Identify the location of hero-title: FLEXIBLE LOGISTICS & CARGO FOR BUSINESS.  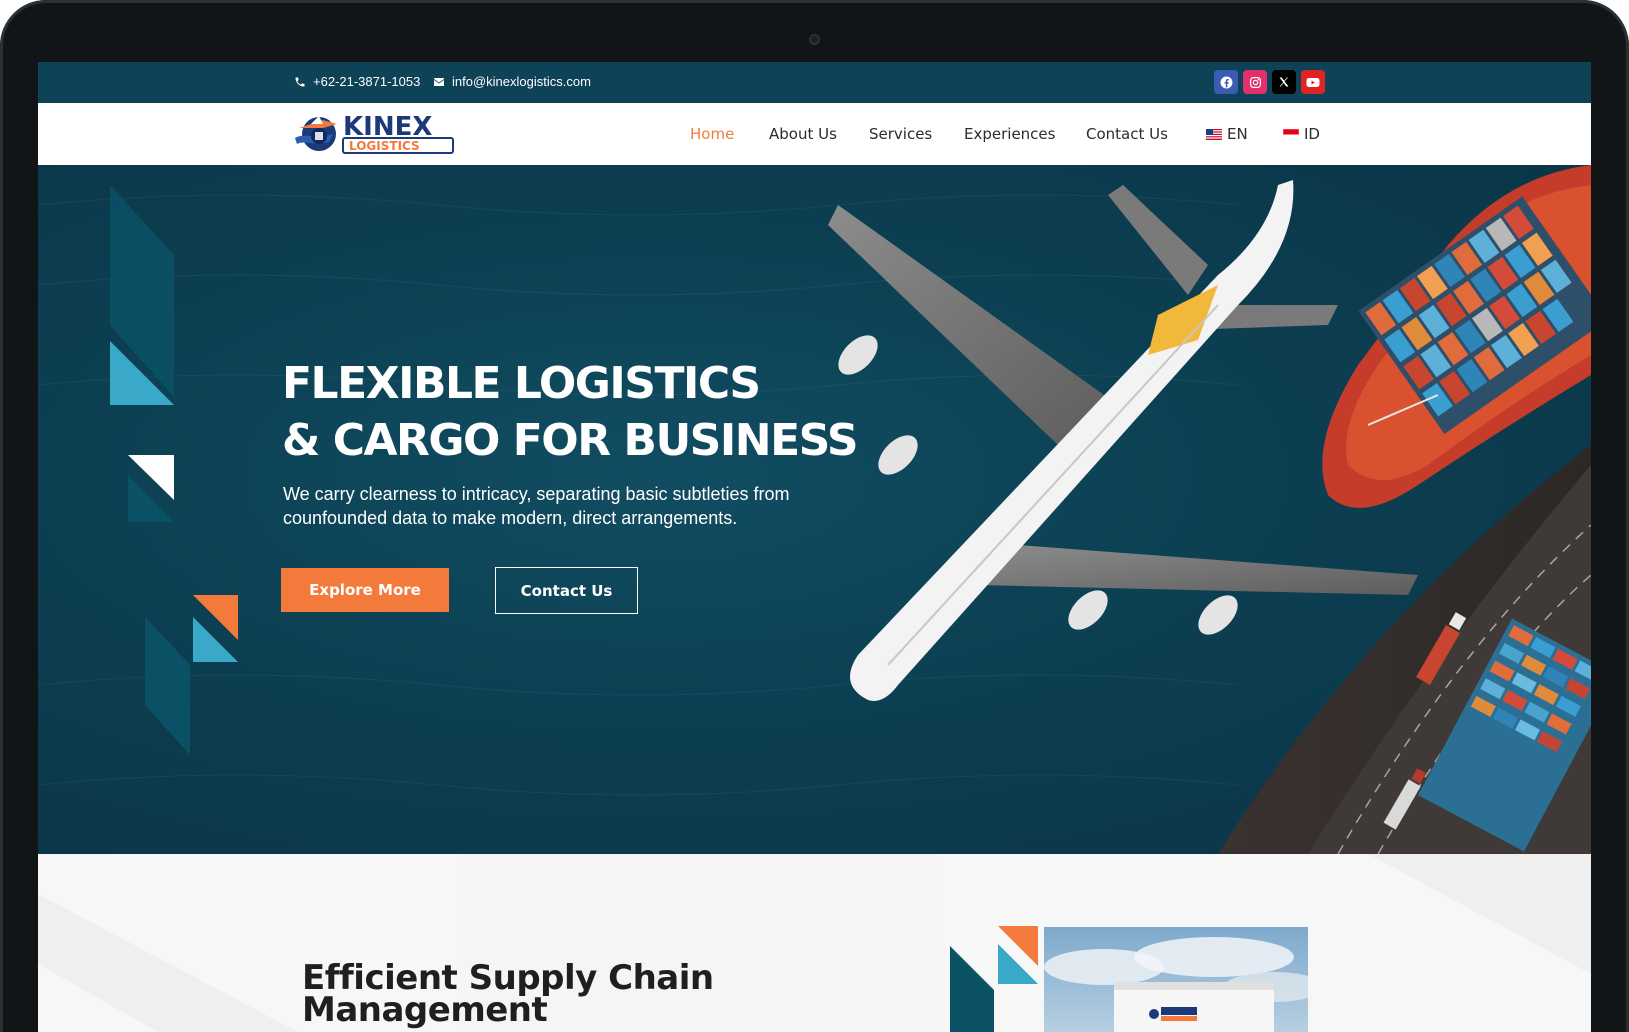
(570, 412).